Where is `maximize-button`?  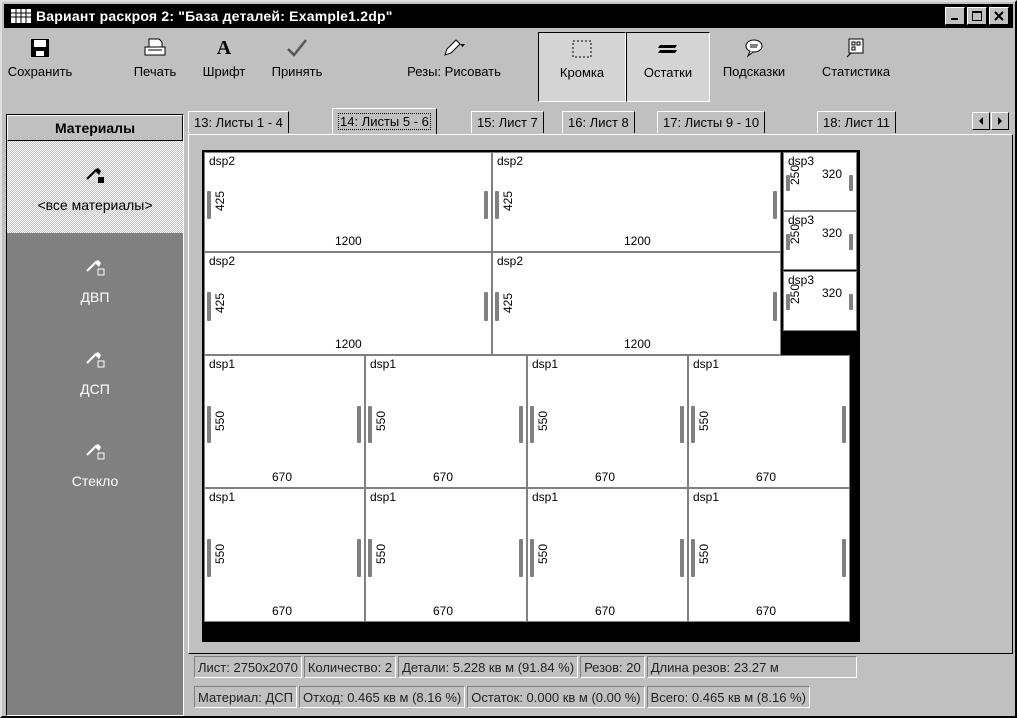 maximize-button is located at coordinates (977, 16).